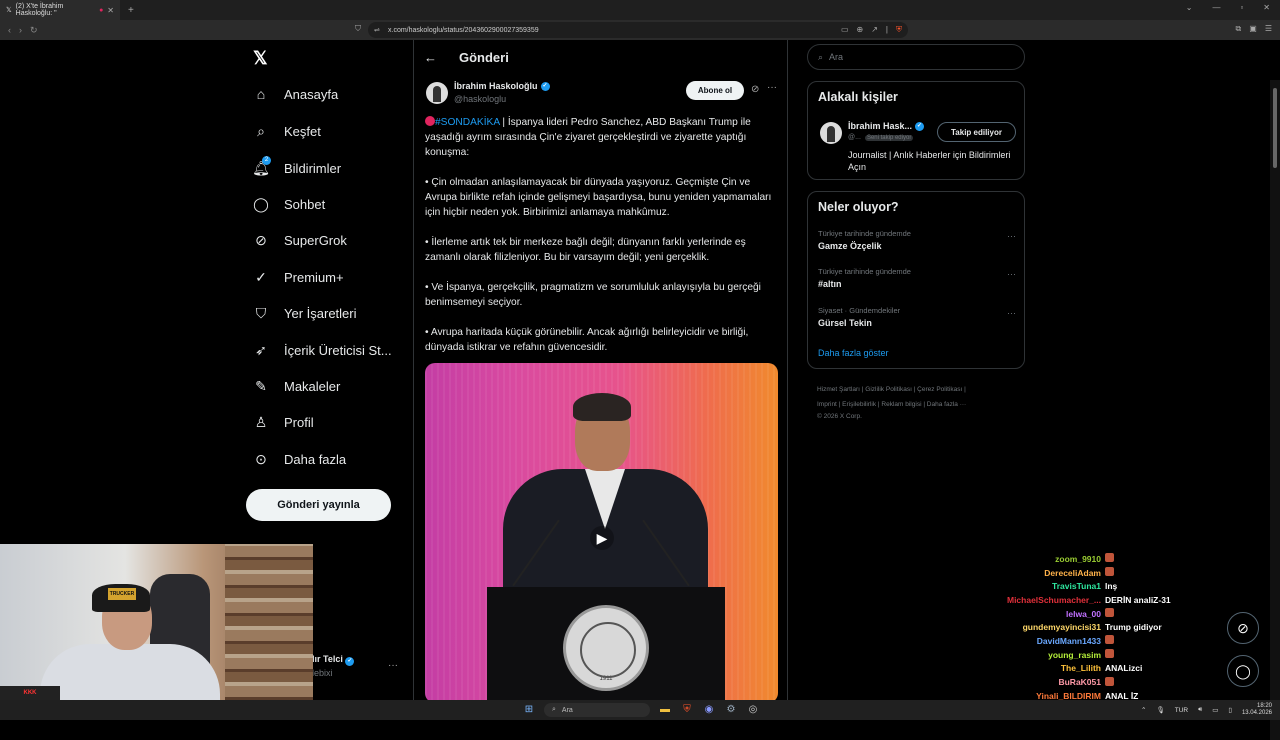 The image size is (1280, 740). I want to click on sidebar-item-chat: ◯ Sohbet, so click(288, 204).